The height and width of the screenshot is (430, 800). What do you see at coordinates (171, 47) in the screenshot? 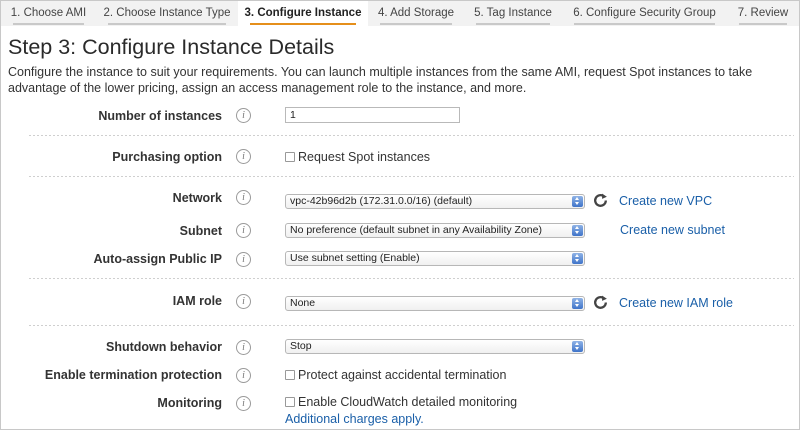
I see `page-title: Step 3: Configure Instance Details` at bounding box center [171, 47].